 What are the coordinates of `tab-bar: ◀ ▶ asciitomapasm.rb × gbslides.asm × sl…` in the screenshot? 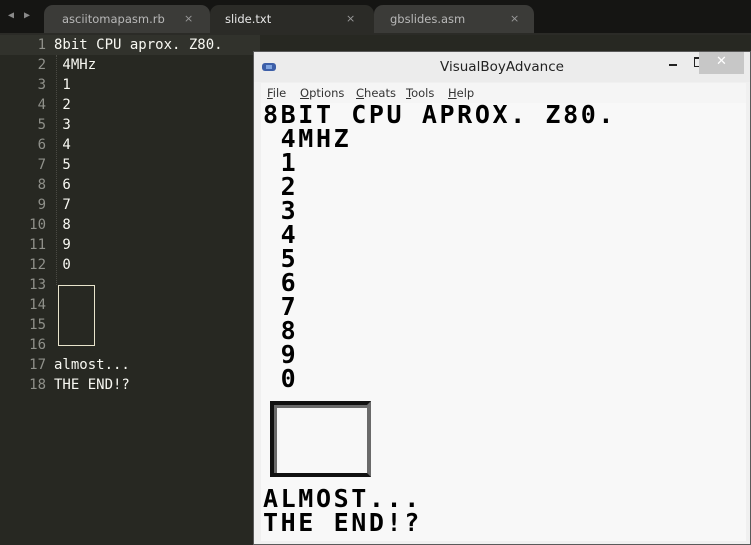 It's located at (375, 17).